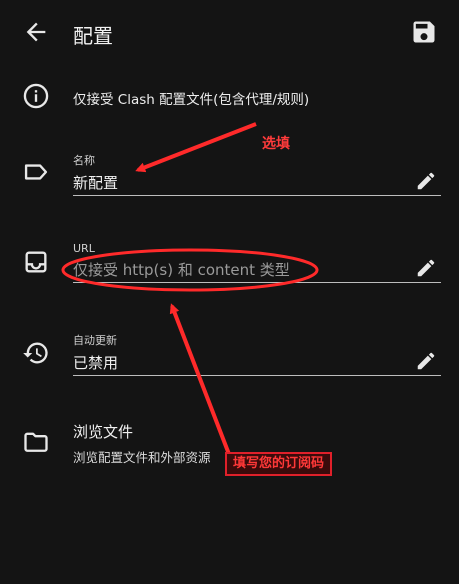 This screenshot has width=459, height=584. What do you see at coordinates (181, 270) in the screenshot?
I see `url-placeholder: 仅接受 http(s) 和 content 类型` at bounding box center [181, 270].